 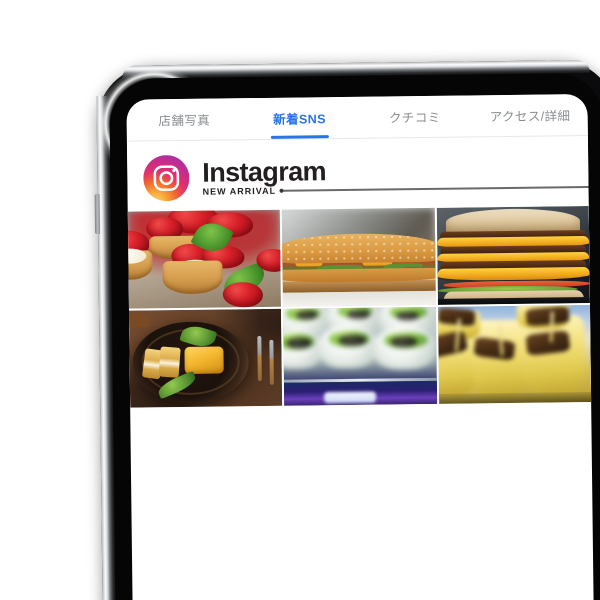 I want to click on photo-strawberry-tarts, so click(x=204, y=259).